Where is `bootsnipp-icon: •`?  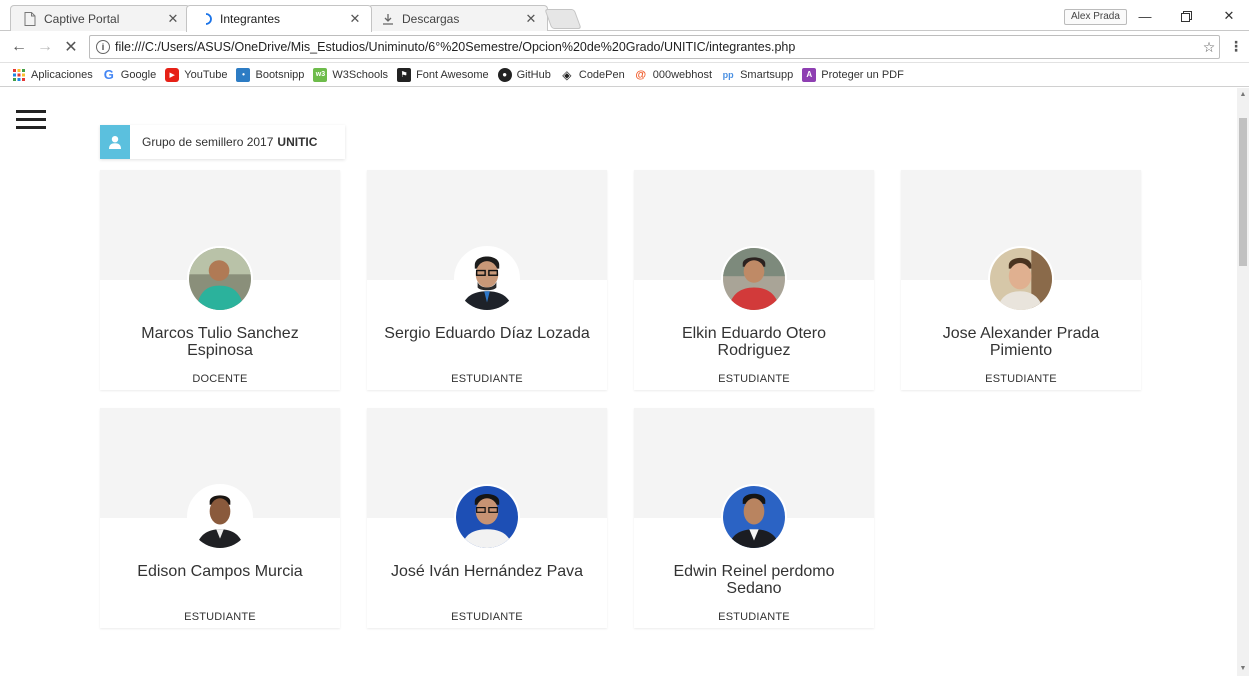
bootsnipp-icon: • is located at coordinates (243, 74).